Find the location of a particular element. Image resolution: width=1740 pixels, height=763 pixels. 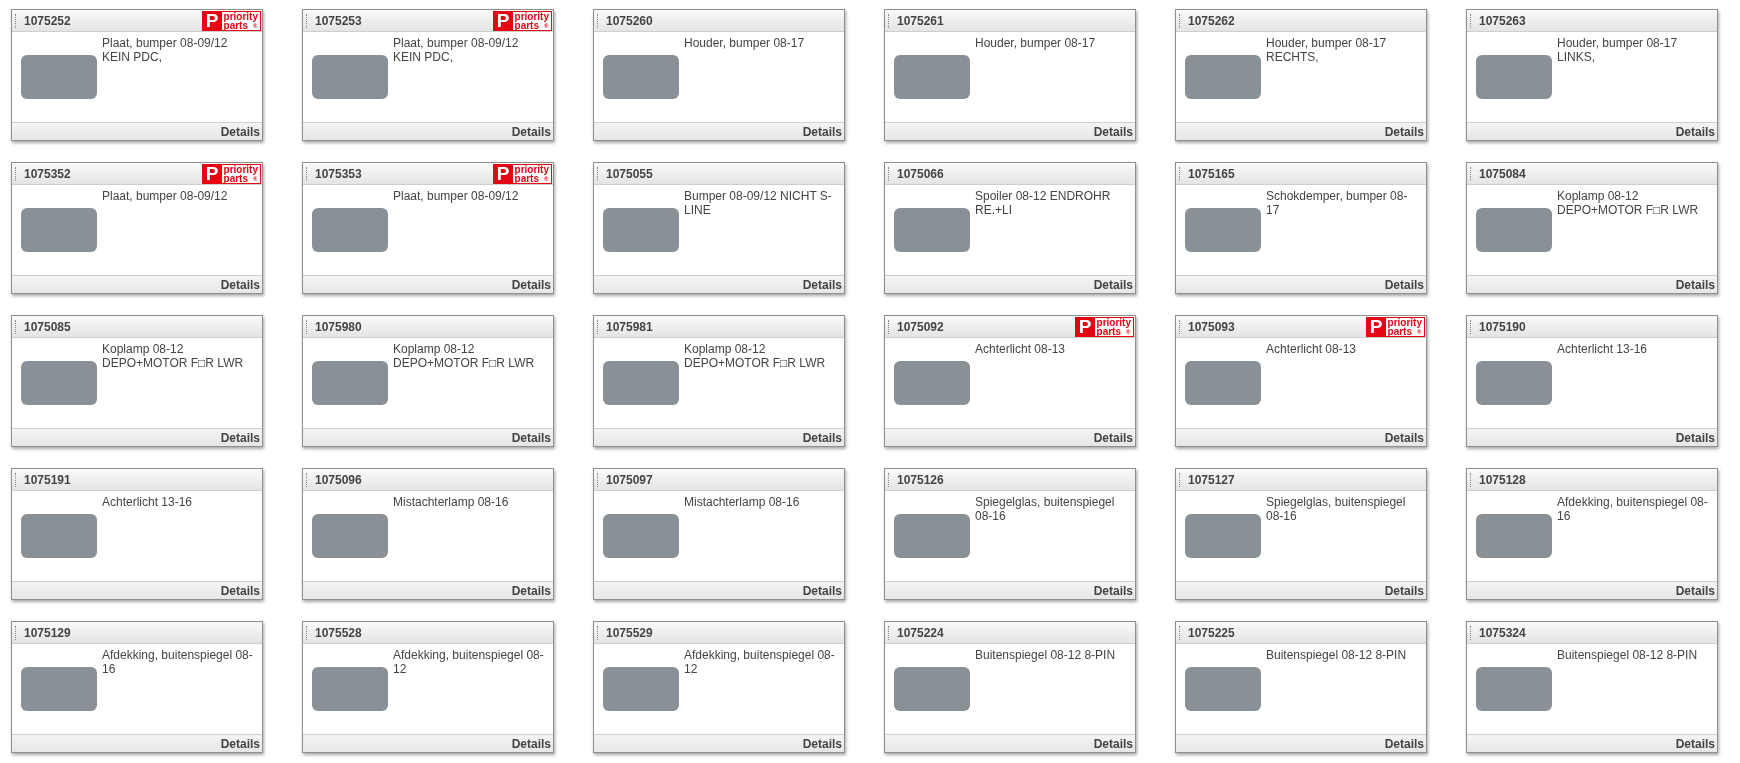

part-description: Houder, bumper 08-17 LINKS, is located at coordinates (1618, 50).